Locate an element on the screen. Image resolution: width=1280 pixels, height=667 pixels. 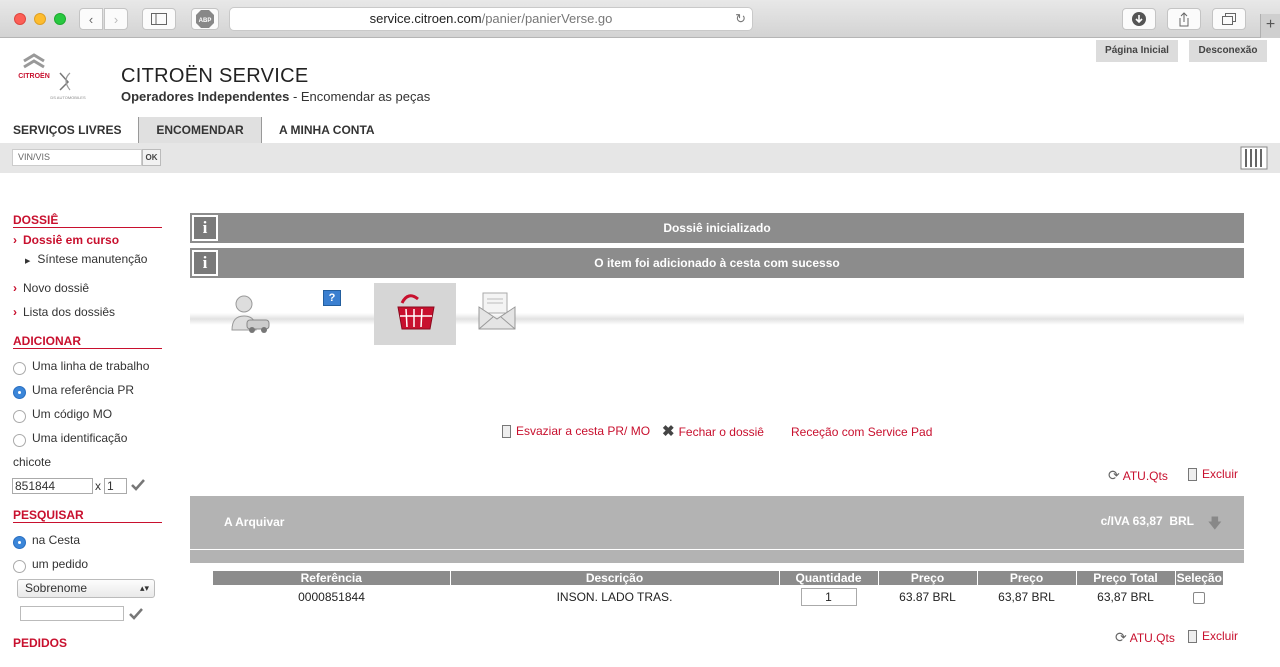
url-host: service.citroen.com is located at coordinates (425, 18).